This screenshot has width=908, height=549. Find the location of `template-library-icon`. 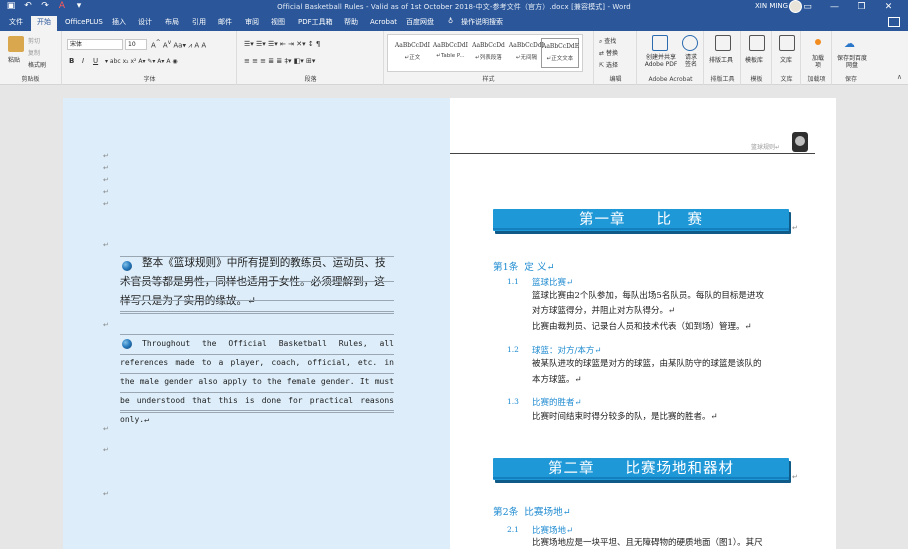

template-library-icon is located at coordinates (757, 43).